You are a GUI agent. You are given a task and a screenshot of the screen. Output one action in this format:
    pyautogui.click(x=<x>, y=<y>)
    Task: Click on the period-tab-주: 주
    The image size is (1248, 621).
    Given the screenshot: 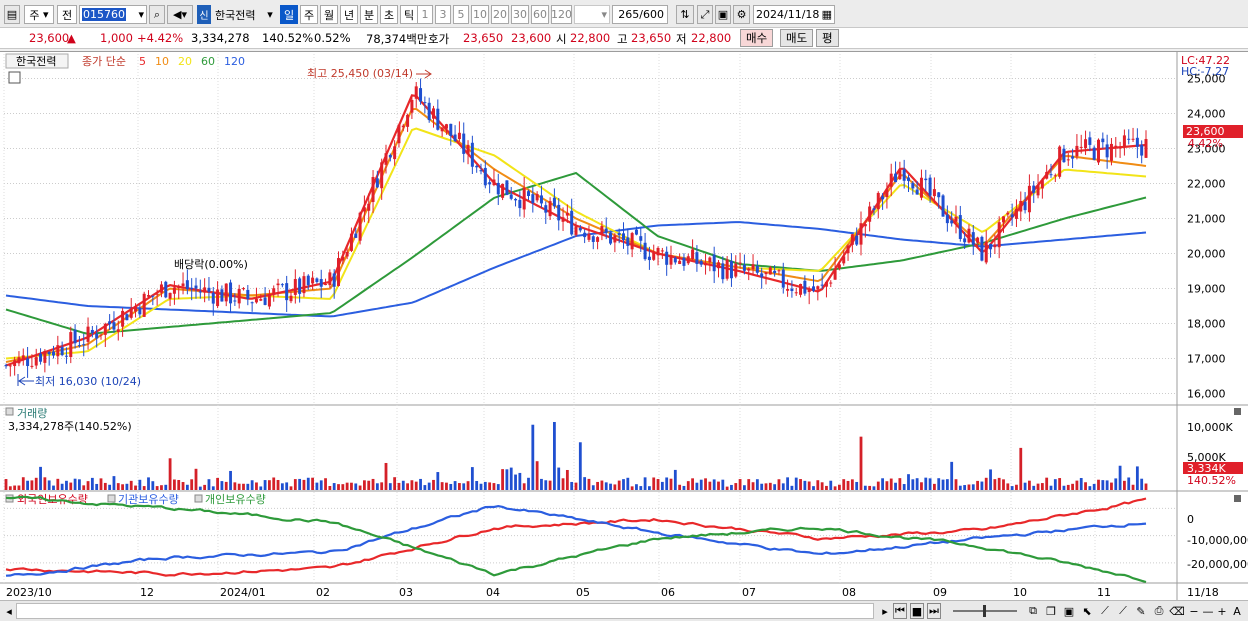 What is the action you would take?
    pyautogui.click(x=309, y=14)
    